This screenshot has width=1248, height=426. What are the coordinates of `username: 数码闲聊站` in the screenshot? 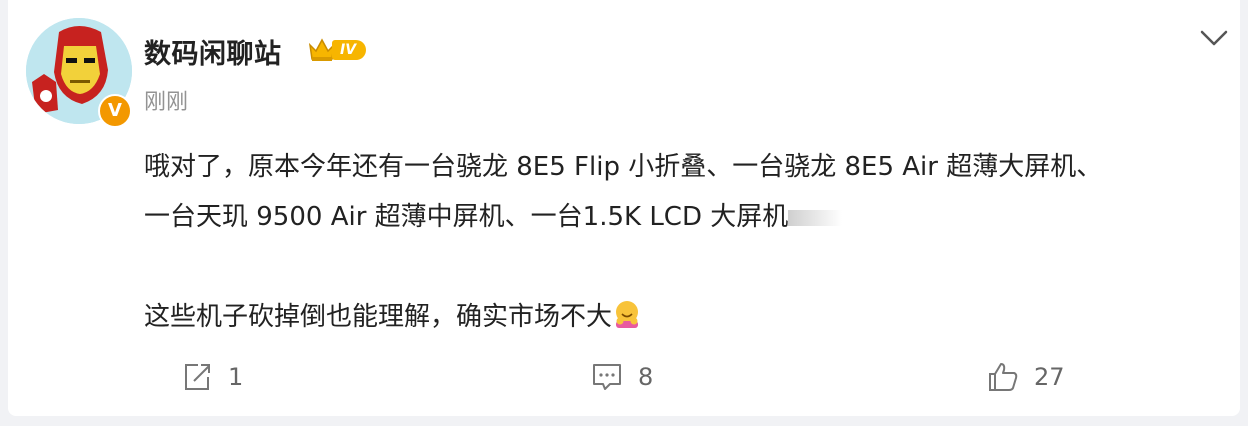 It's located at (213, 51).